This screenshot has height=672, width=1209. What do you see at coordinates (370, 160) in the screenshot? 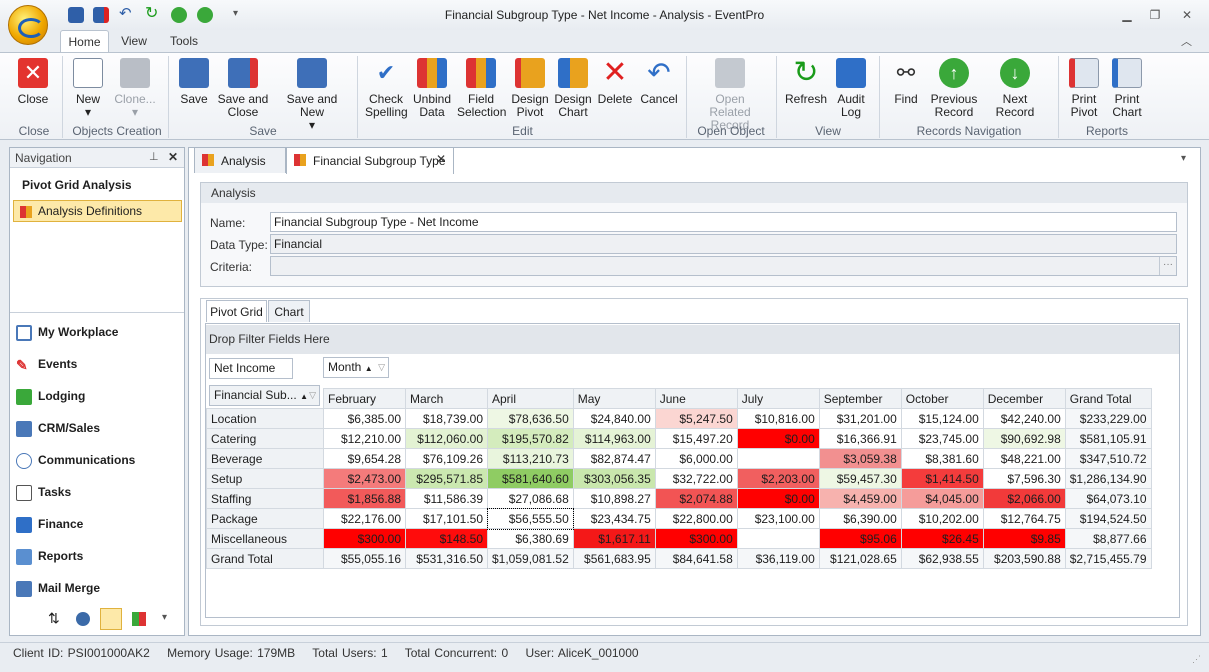
I see `doc-tab-financial-subgroup: Financial Subgroup Type` at bounding box center [370, 160].